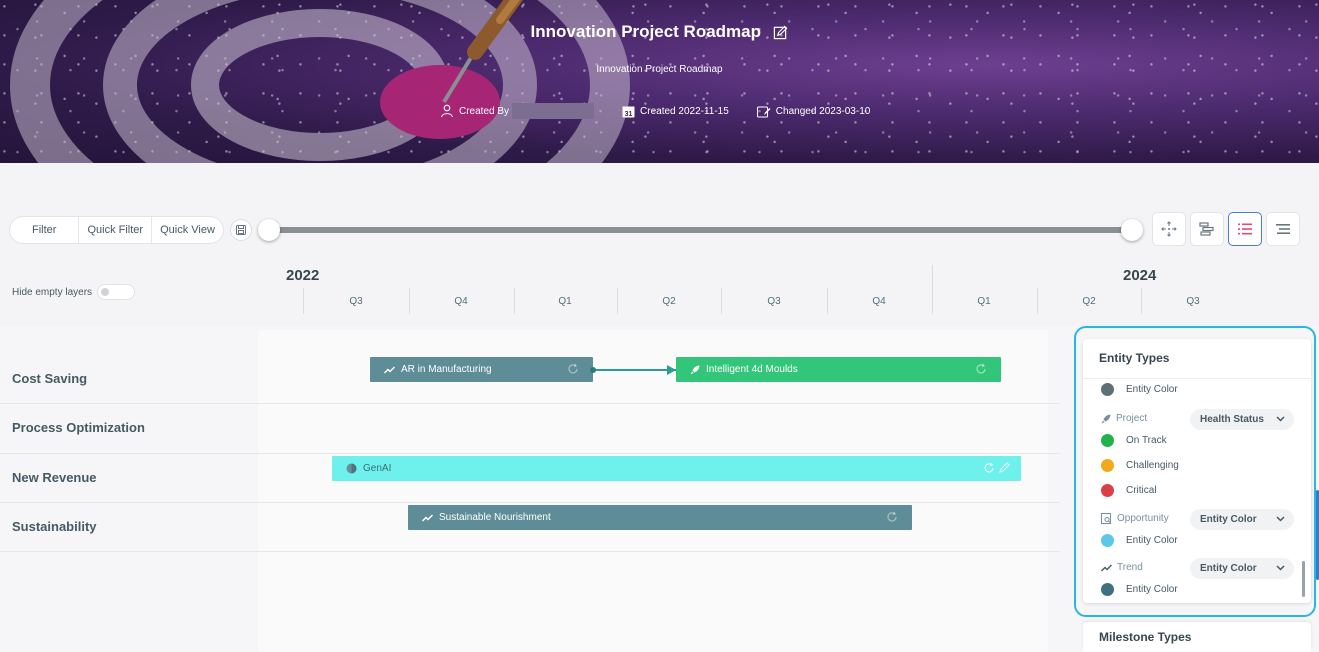 This screenshot has width=1319, height=652. Describe the element at coordinates (377, 468) in the screenshot. I see `bar-label: GenAI` at that location.